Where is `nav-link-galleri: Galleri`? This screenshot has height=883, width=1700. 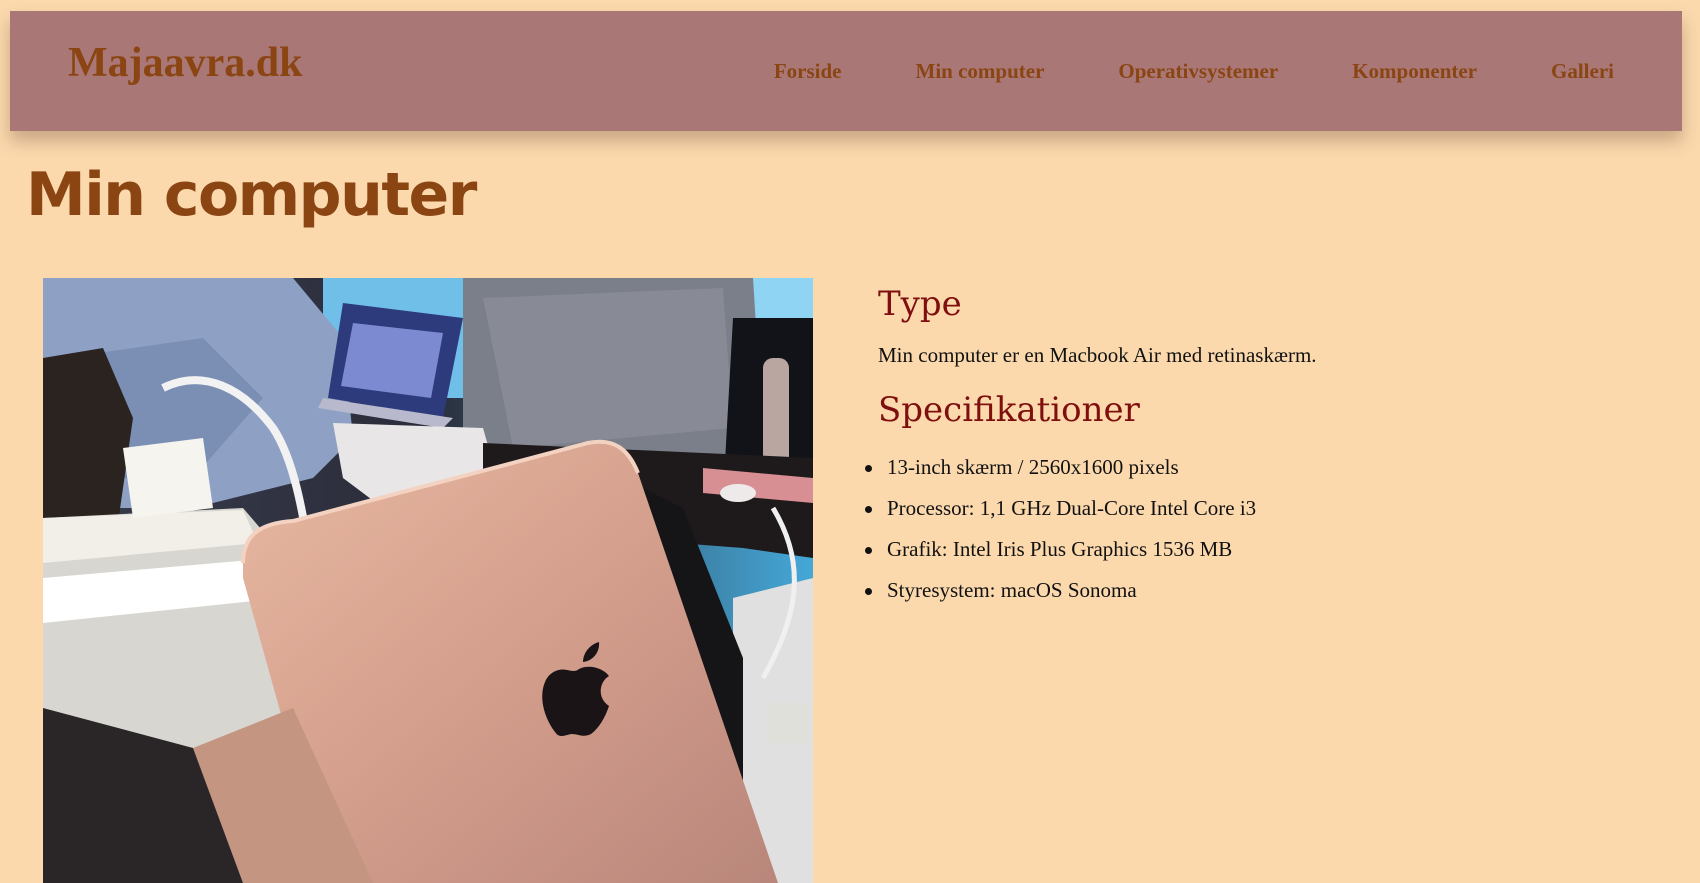 nav-link-galleri: Galleri is located at coordinates (1582, 71).